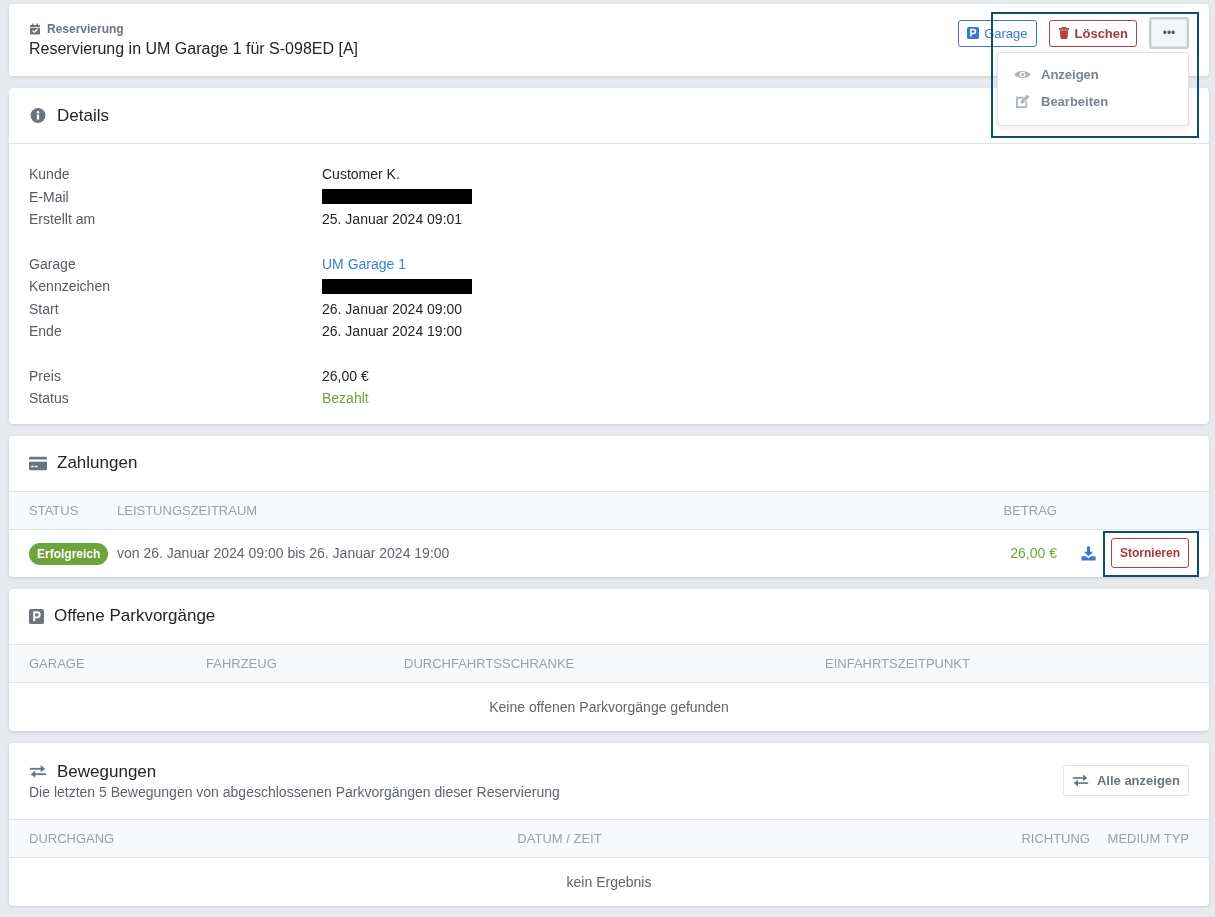 The height and width of the screenshot is (917, 1215). Describe the element at coordinates (392, 331) in the screenshot. I see `field-value: 26. Januar 2024 19:00` at that location.